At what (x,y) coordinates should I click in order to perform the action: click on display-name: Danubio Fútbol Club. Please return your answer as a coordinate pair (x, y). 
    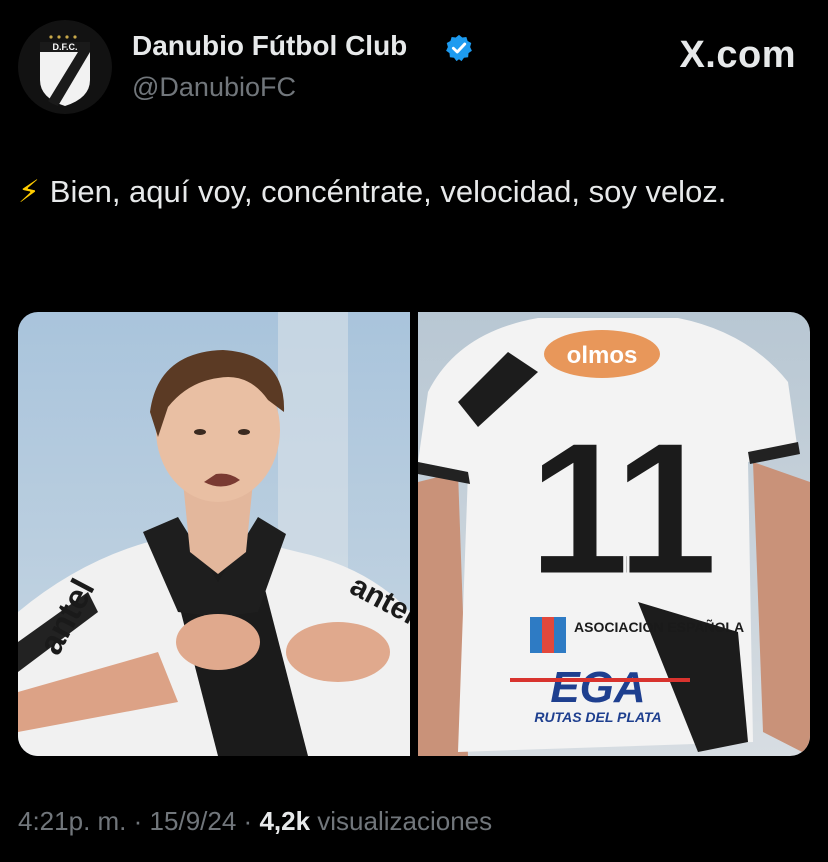
    Looking at the image, I should click on (269, 46).